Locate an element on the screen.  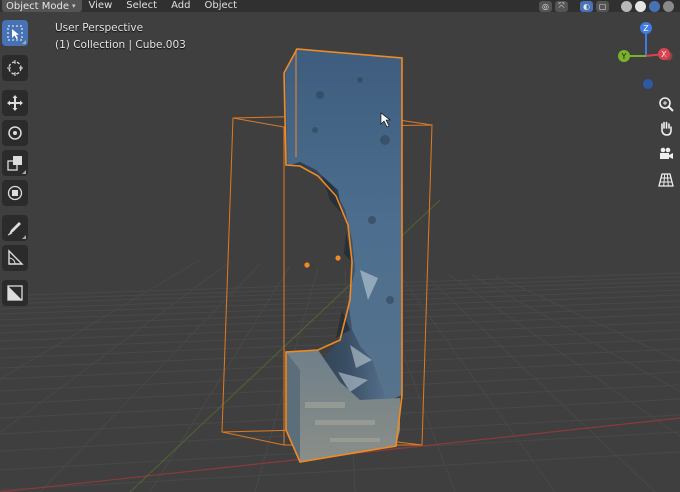
tool-shelf is located at coordinates (16, 165).